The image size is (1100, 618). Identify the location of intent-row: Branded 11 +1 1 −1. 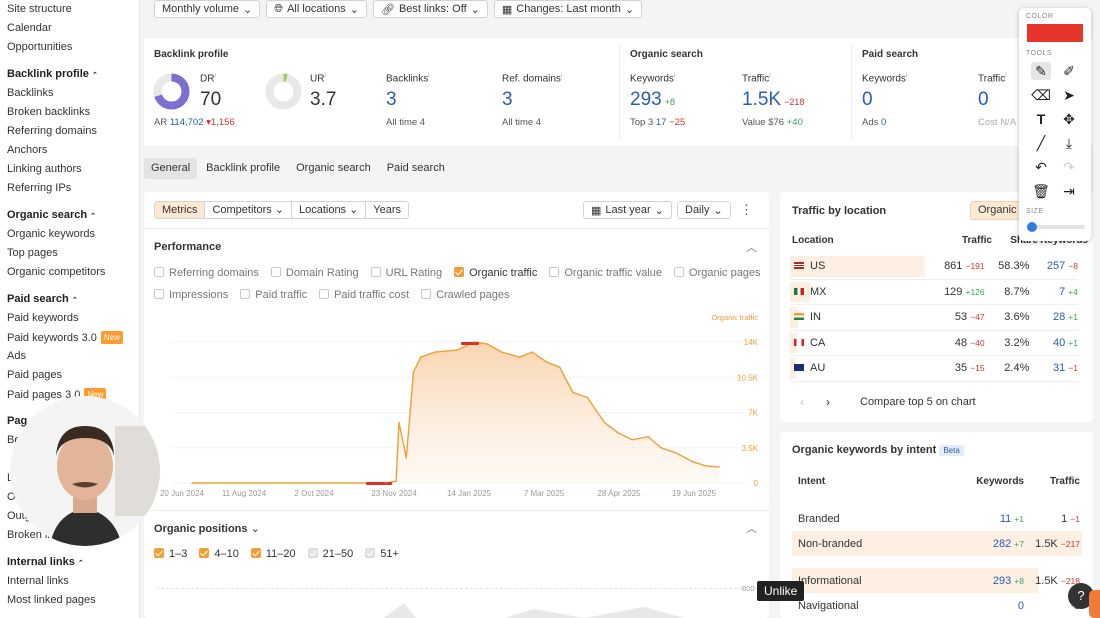
(937, 518).